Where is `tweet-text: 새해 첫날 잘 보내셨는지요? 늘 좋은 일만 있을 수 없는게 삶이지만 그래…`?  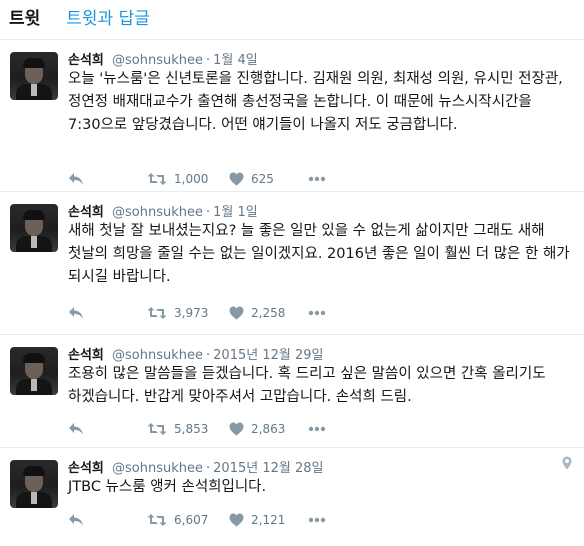
tweet-text: 새해 첫날 잘 보내셨는지요? 늘 좋은 일만 있을 수 없는게 삶이지만 그래… is located at coordinates (319, 254).